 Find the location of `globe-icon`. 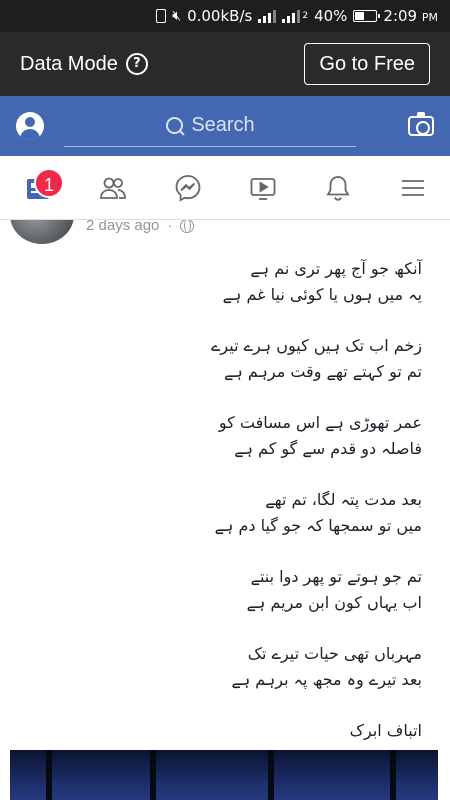

globe-icon is located at coordinates (187, 226).